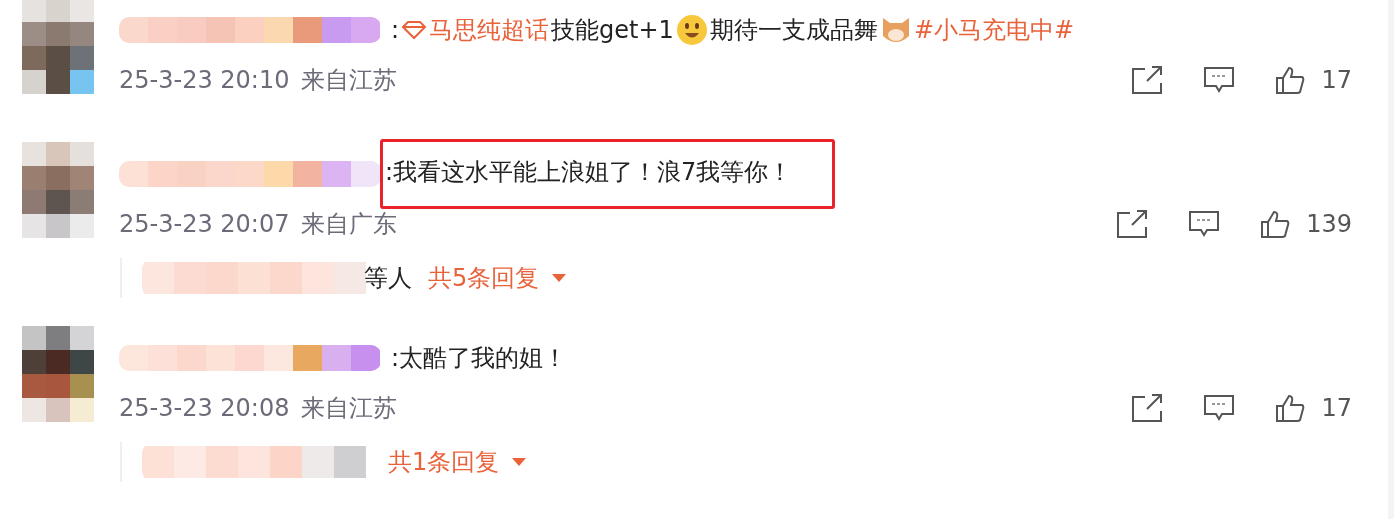 This screenshot has width=1394, height=519. I want to click on view-replies-link: 共1条回复, so click(444, 462).